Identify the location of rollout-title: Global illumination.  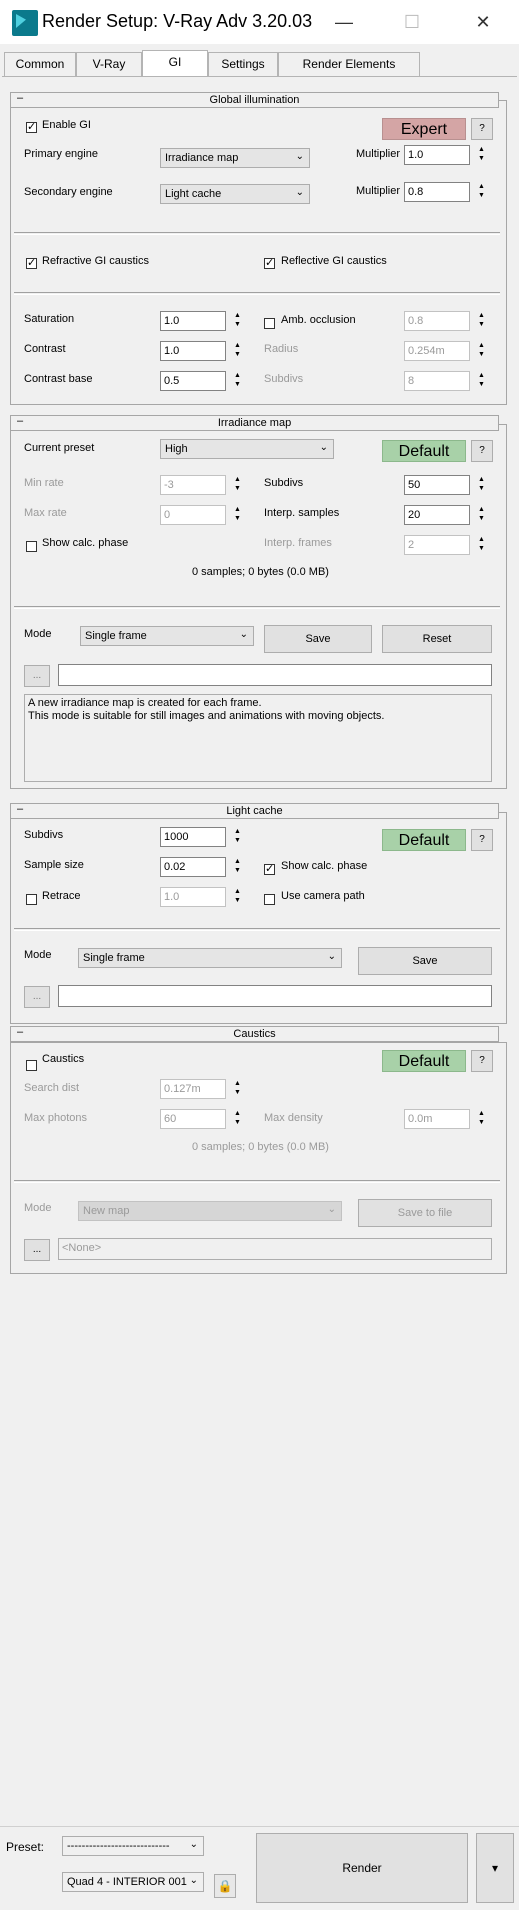
(254, 100).